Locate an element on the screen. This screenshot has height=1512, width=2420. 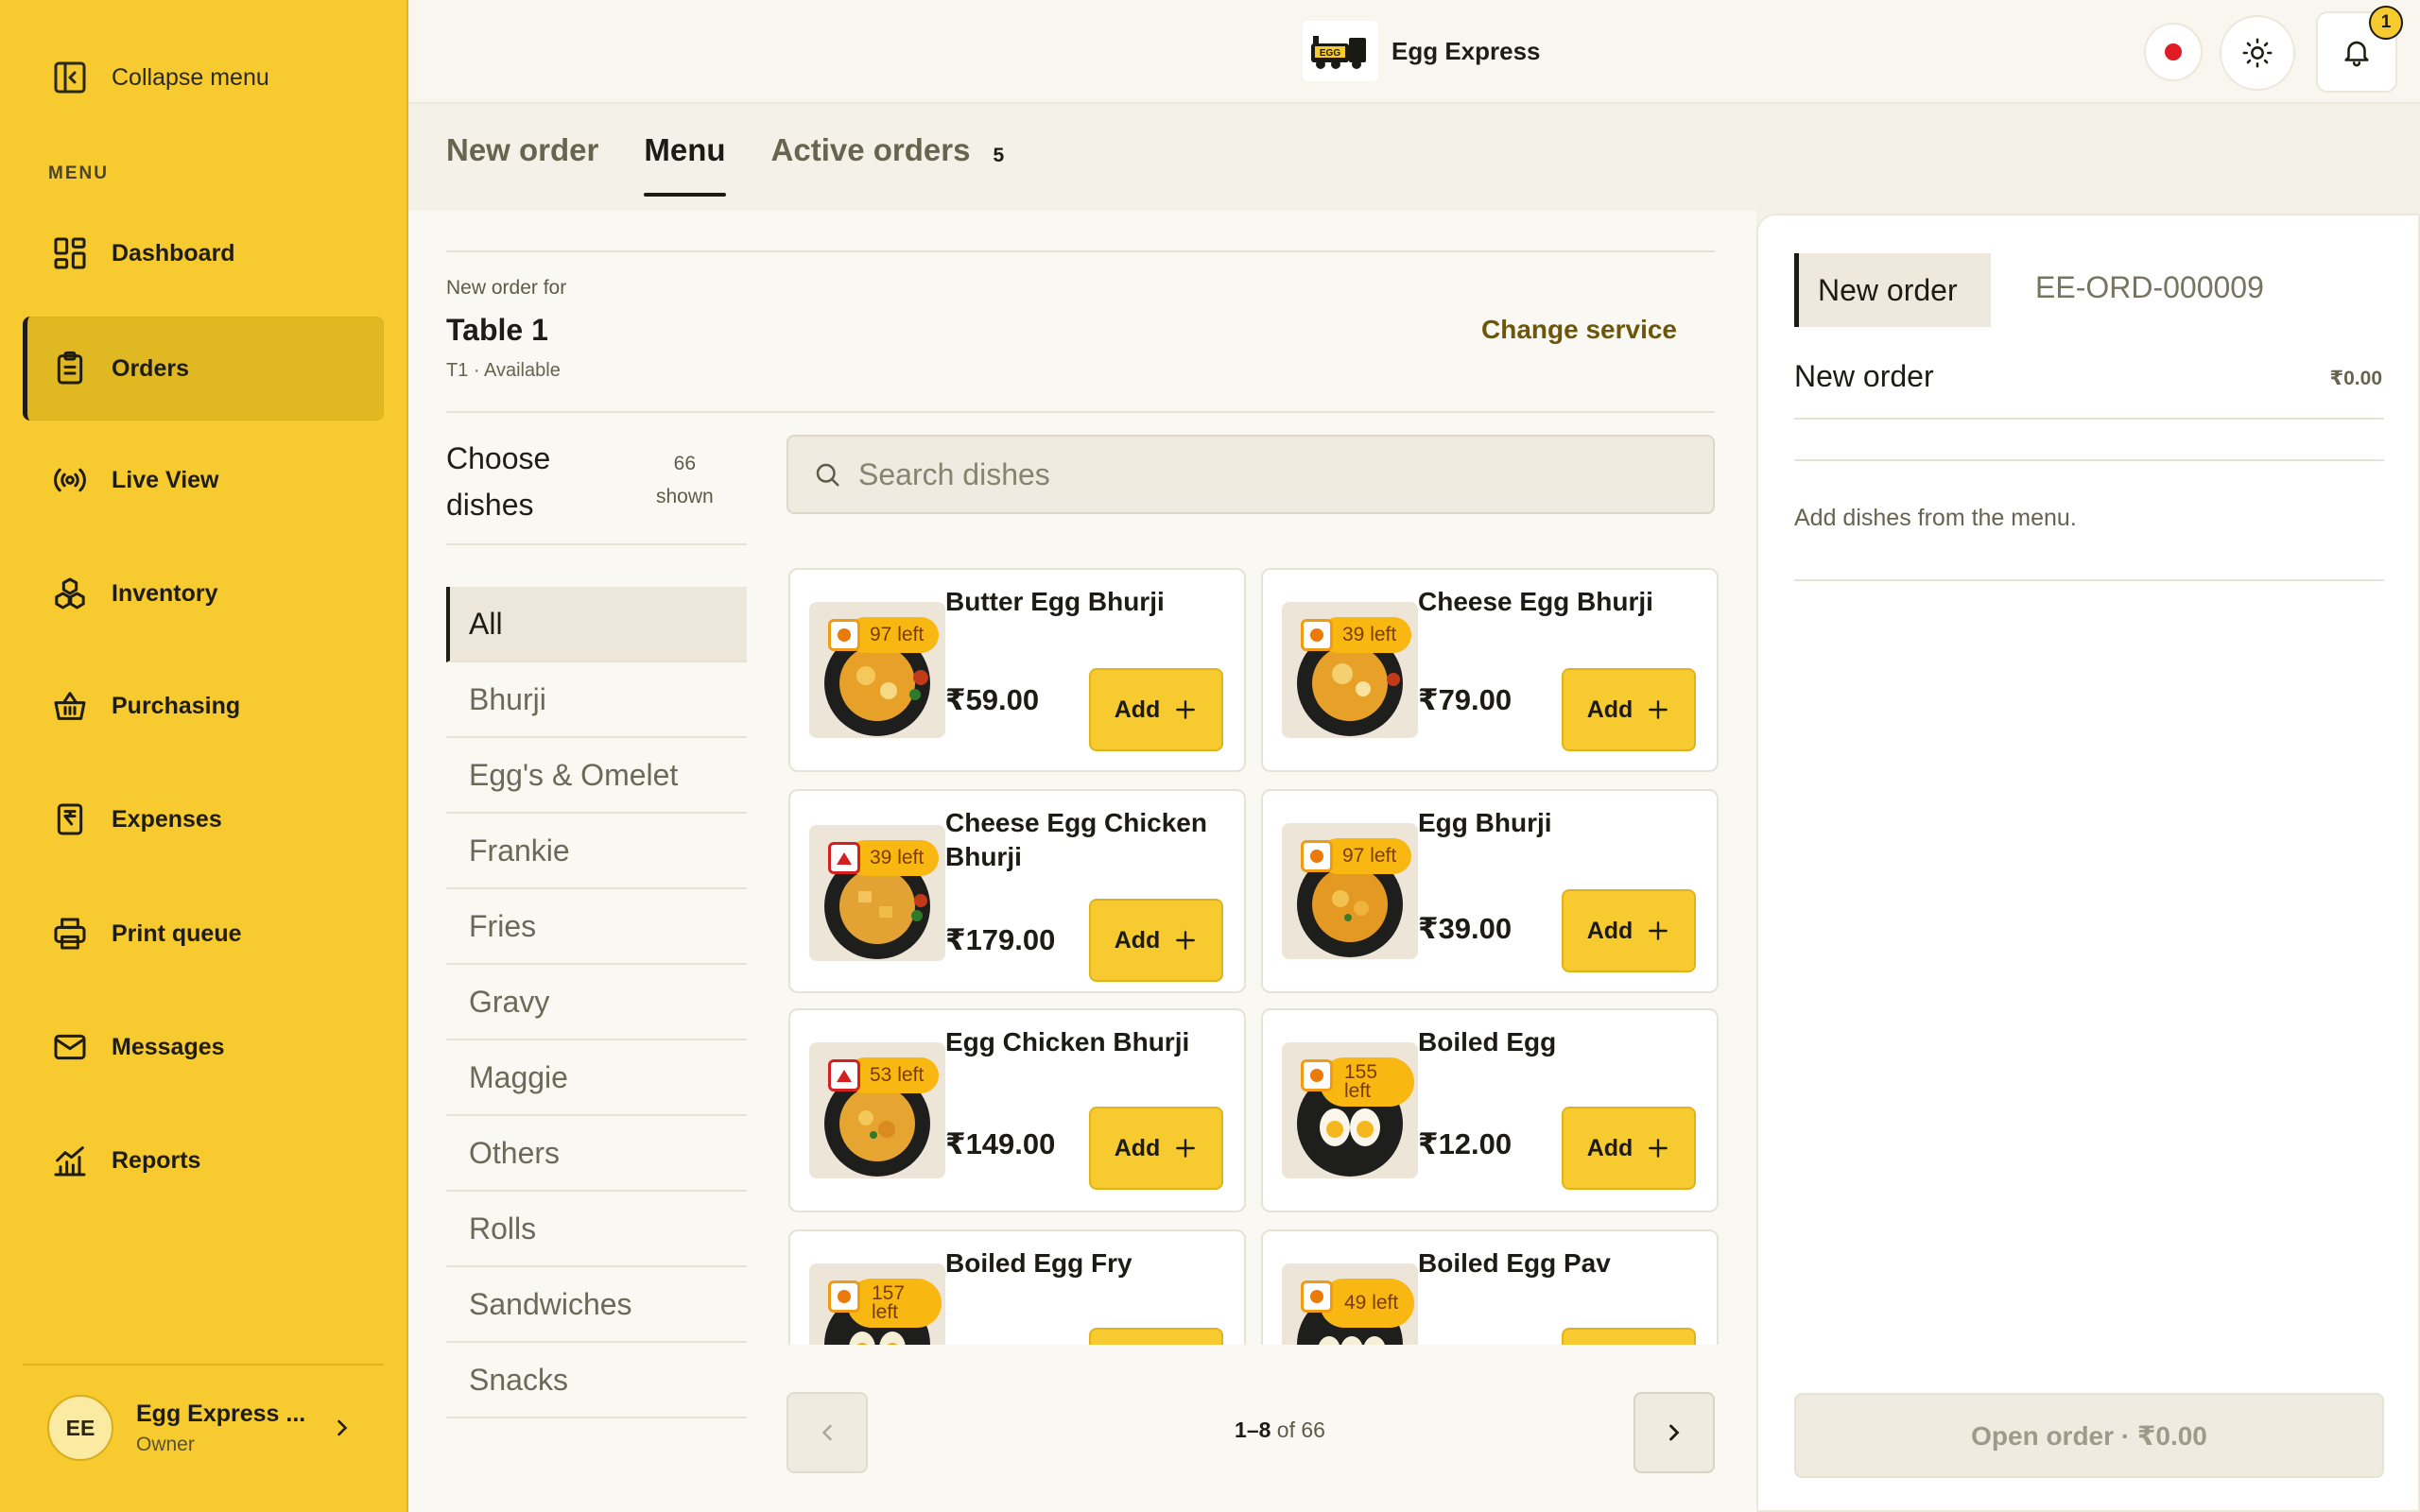
open-order-button: Open order · ₹0.00 is located at coordinates (2089, 1435).